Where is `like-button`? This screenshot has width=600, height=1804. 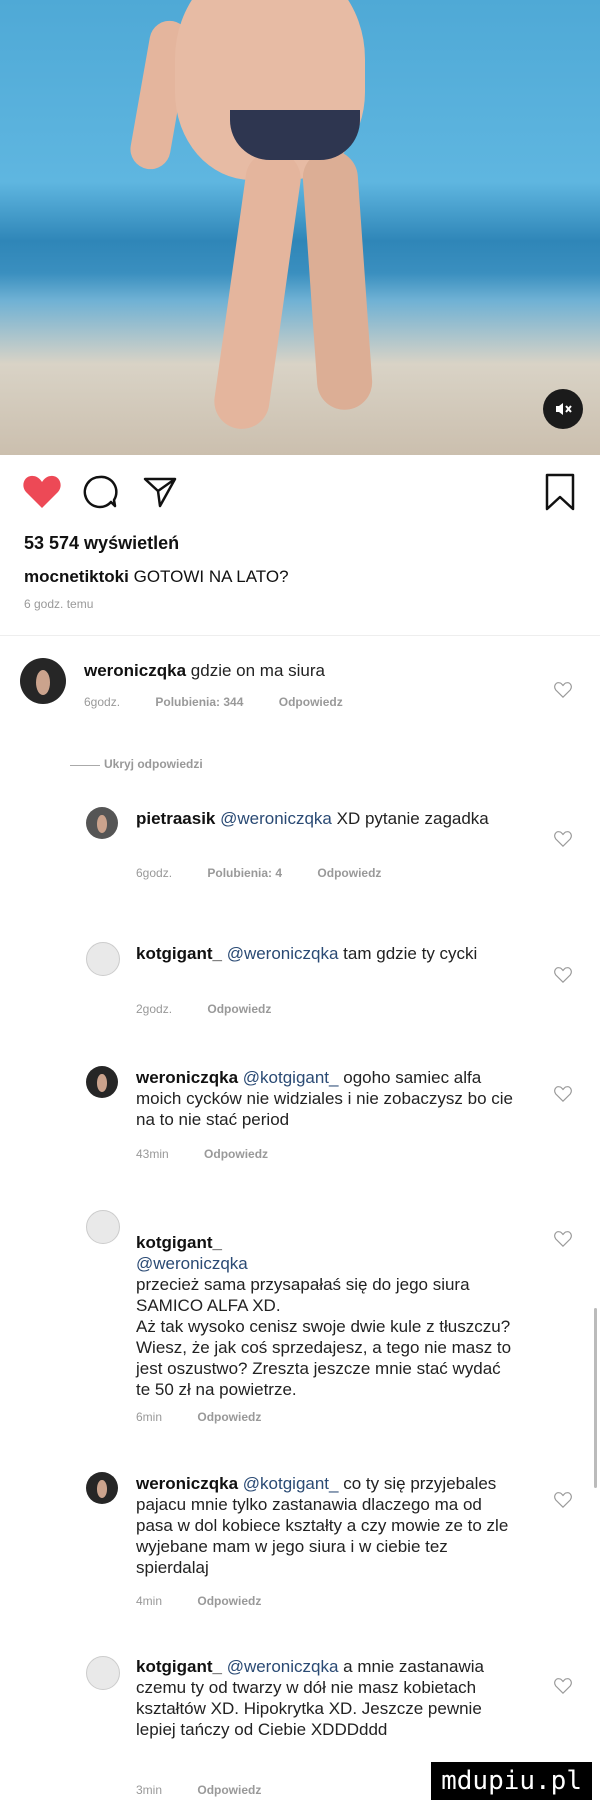 like-button is located at coordinates (42, 492).